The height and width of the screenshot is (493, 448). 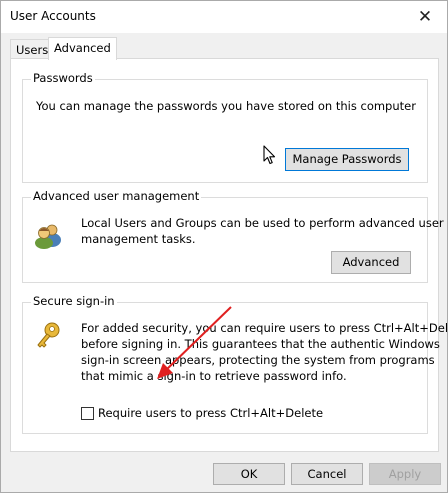 I want to click on tab-users-label: Users, so click(x=32, y=50).